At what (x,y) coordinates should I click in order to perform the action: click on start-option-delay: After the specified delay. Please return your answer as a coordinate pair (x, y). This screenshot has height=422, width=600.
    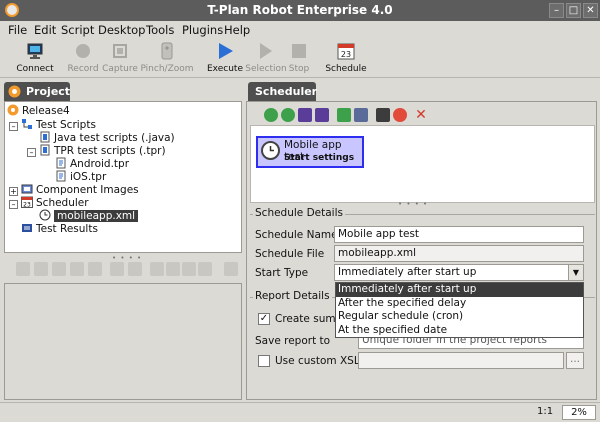
    Looking at the image, I should click on (459, 304).